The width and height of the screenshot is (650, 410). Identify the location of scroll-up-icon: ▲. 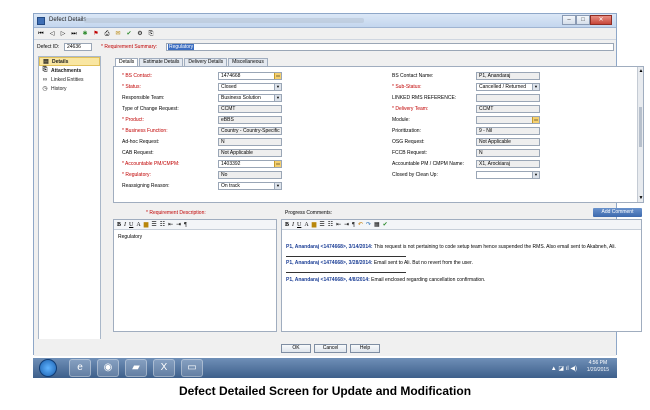
(641, 71).